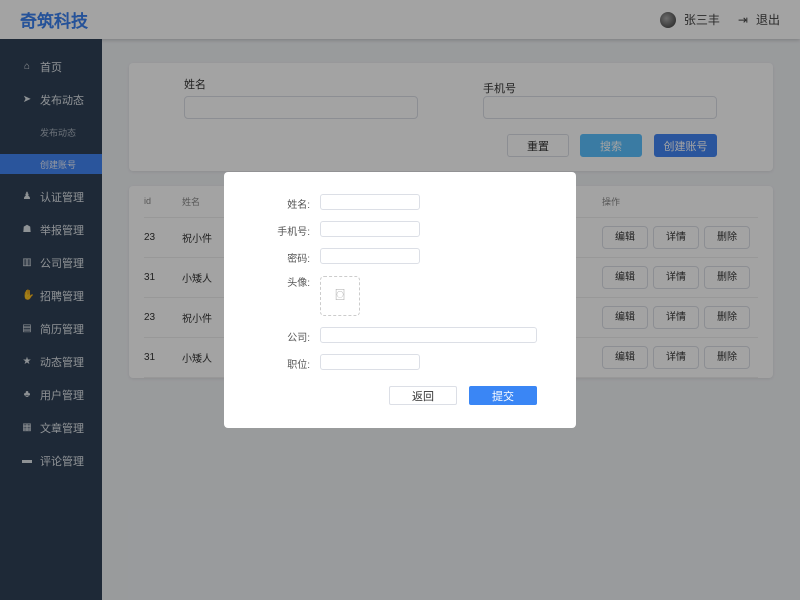  What do you see at coordinates (298, 338) in the screenshot?
I see `company-field-label: 公司:` at bounding box center [298, 338].